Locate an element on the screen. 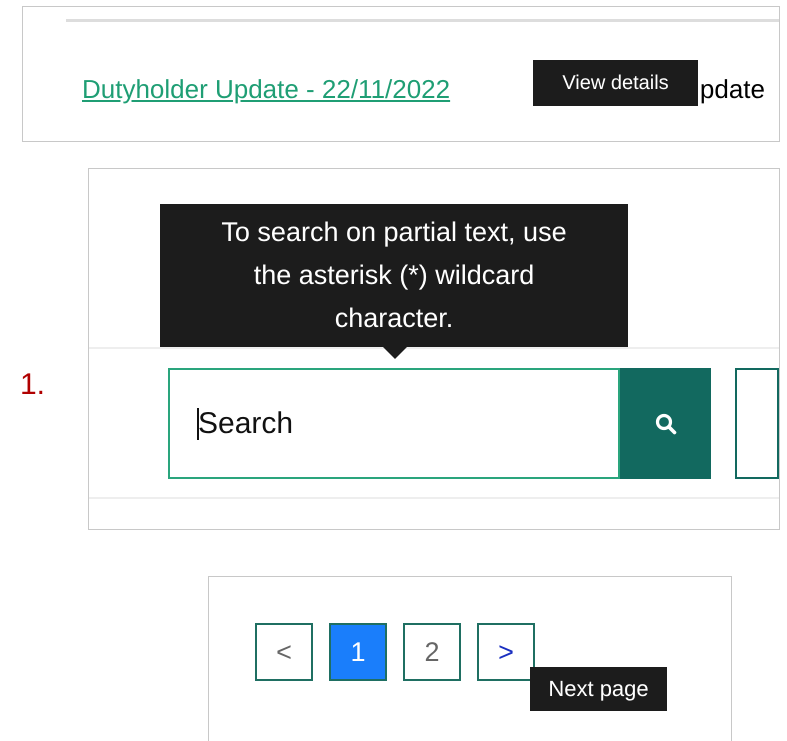  search-icon is located at coordinates (666, 424).